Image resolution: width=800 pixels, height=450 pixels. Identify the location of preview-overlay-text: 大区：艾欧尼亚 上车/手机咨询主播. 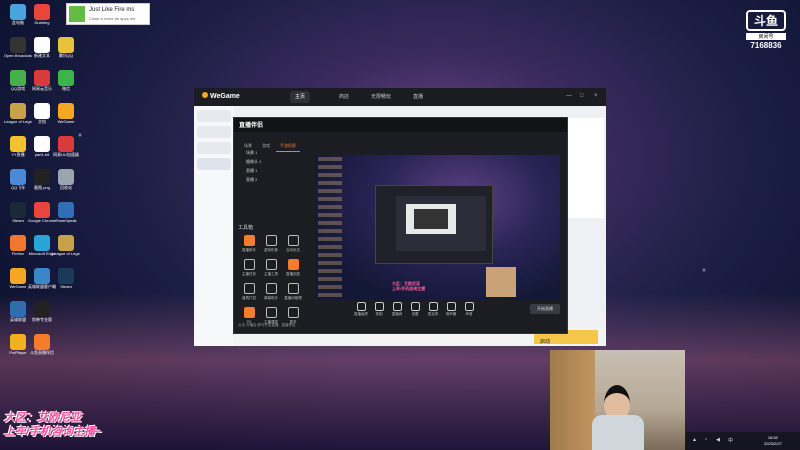
(408, 286).